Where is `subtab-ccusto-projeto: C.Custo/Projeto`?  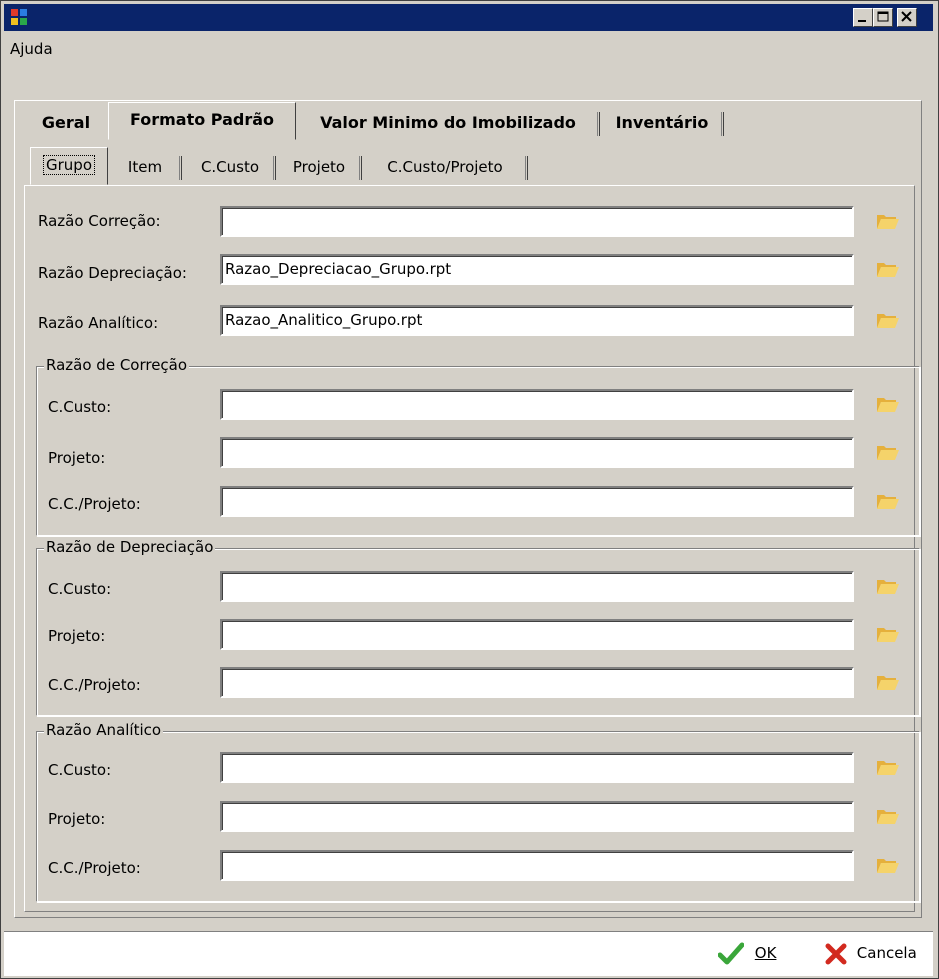 subtab-ccusto-projeto: C.Custo/Projeto is located at coordinates (445, 167).